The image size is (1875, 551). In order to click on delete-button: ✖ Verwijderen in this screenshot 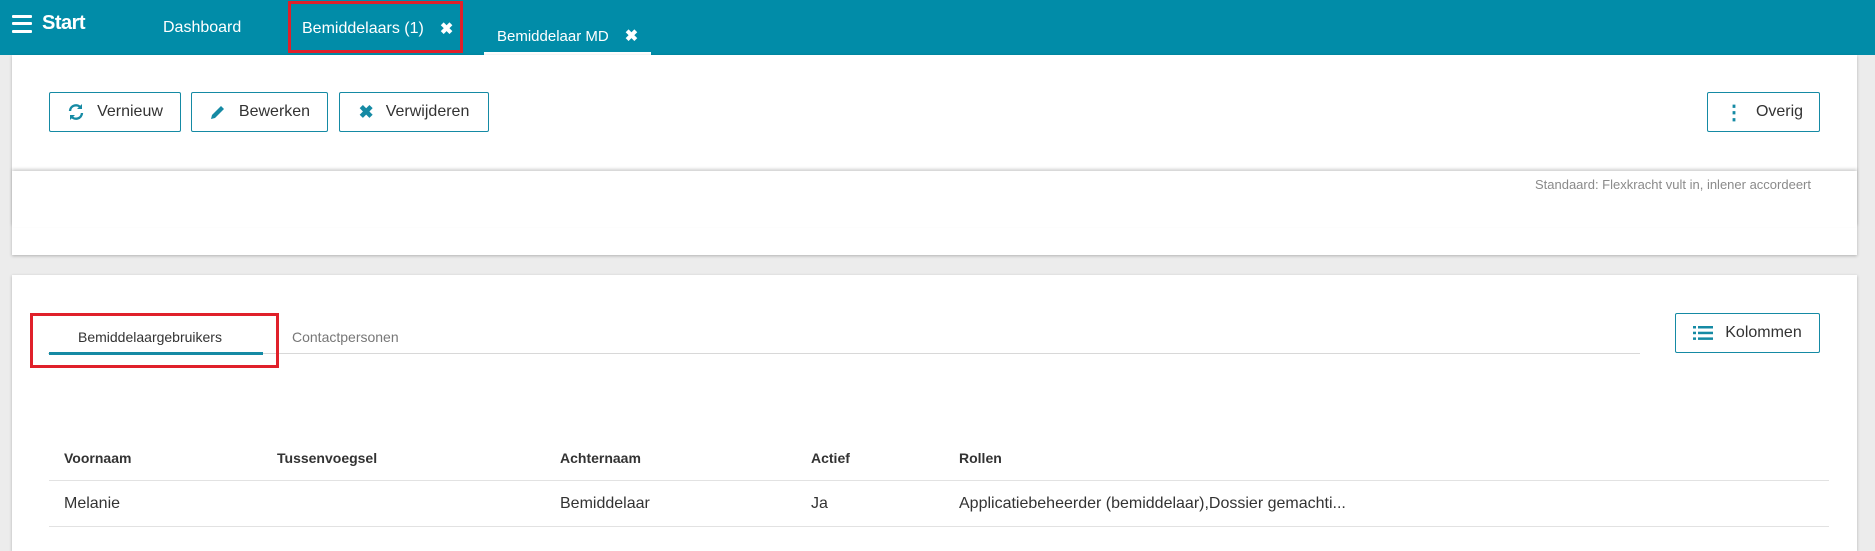, I will do `click(414, 112)`.